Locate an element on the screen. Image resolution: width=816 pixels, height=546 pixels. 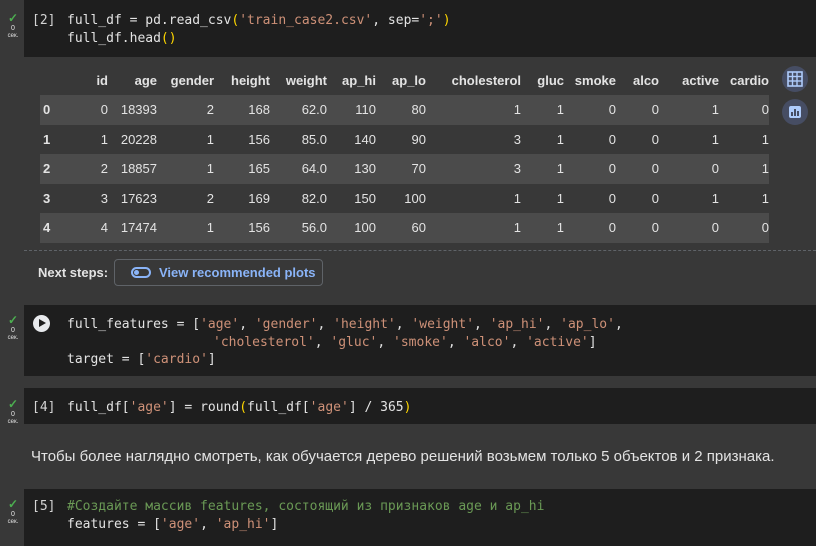
code-line: features = ['age', 'ap_hi'] is located at coordinates (173, 524).